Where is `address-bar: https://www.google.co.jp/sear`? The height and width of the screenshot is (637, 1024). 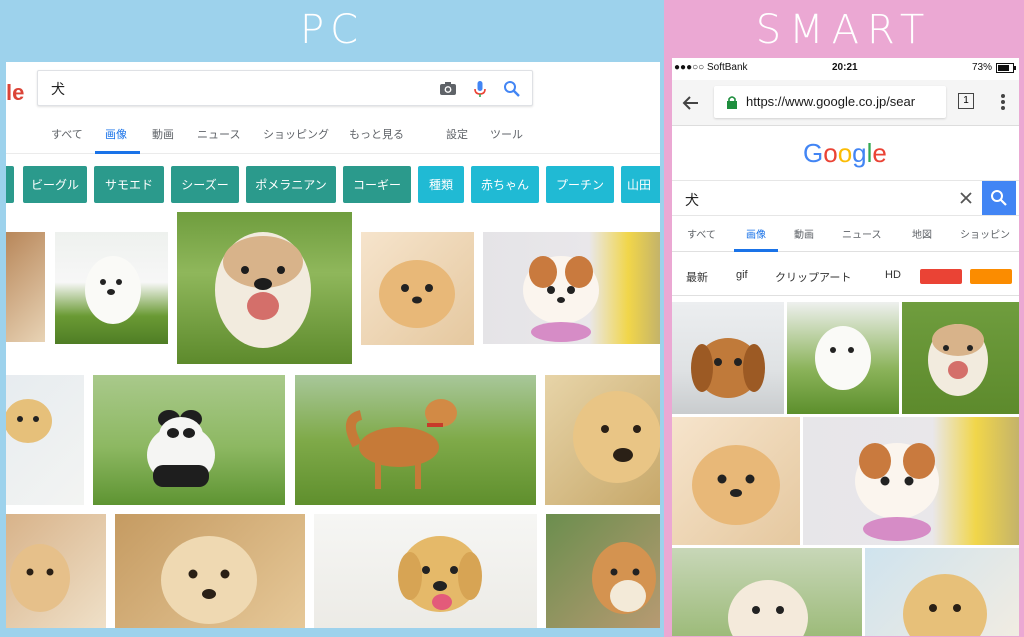
address-bar: https://www.google.co.jp/sear is located at coordinates (830, 102).